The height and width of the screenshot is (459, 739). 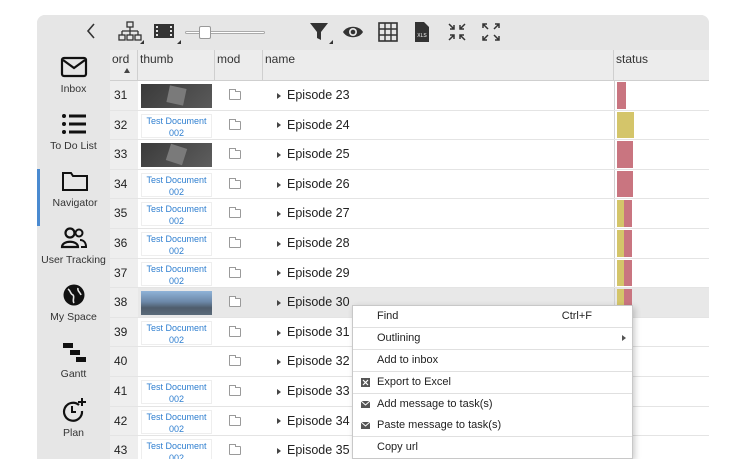 What do you see at coordinates (492, 360) in the screenshot?
I see `menu-item-add-to-inbox: Add to inbox` at bounding box center [492, 360].